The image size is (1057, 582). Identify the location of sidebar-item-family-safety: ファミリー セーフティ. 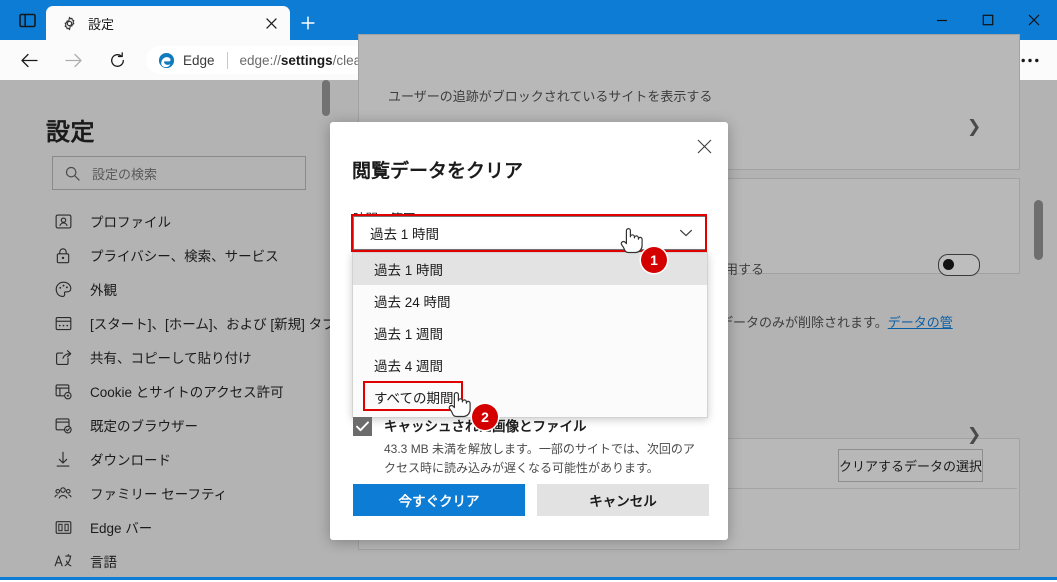
(186, 493).